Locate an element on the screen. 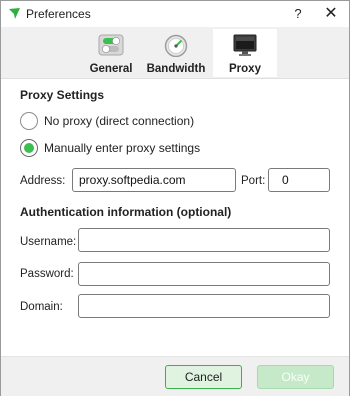 The width and height of the screenshot is (350, 396). manual-proxy-label: Manually enter proxy settings is located at coordinates (122, 148).